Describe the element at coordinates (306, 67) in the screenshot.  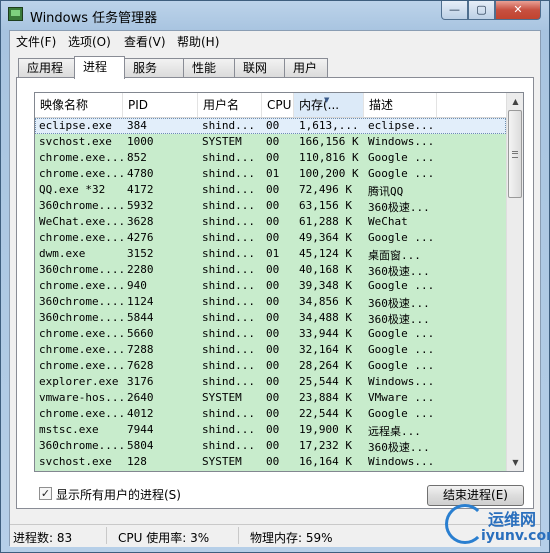
I see `tab-users: 用户` at that location.